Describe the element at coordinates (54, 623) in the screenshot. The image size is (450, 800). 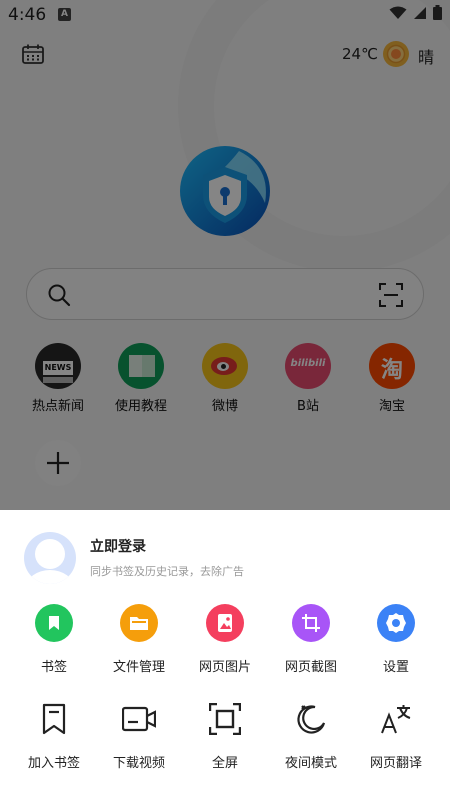
I see `bookmark-icon` at that location.